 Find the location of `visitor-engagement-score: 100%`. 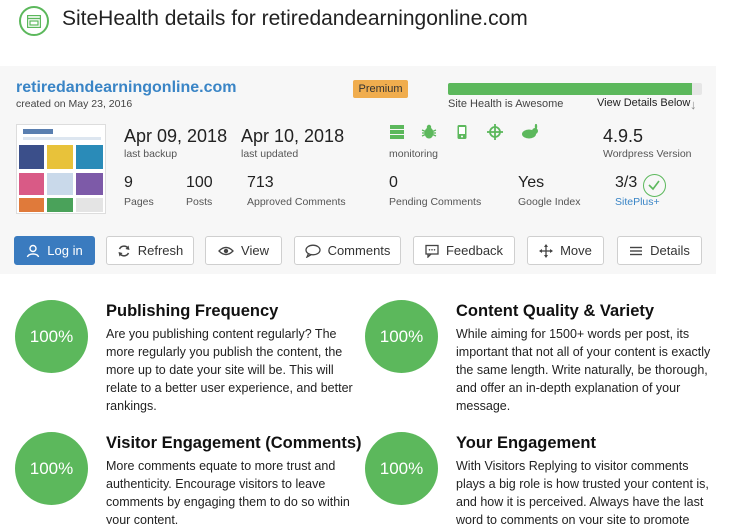

visitor-engagement-score: 100% is located at coordinates (51, 468).